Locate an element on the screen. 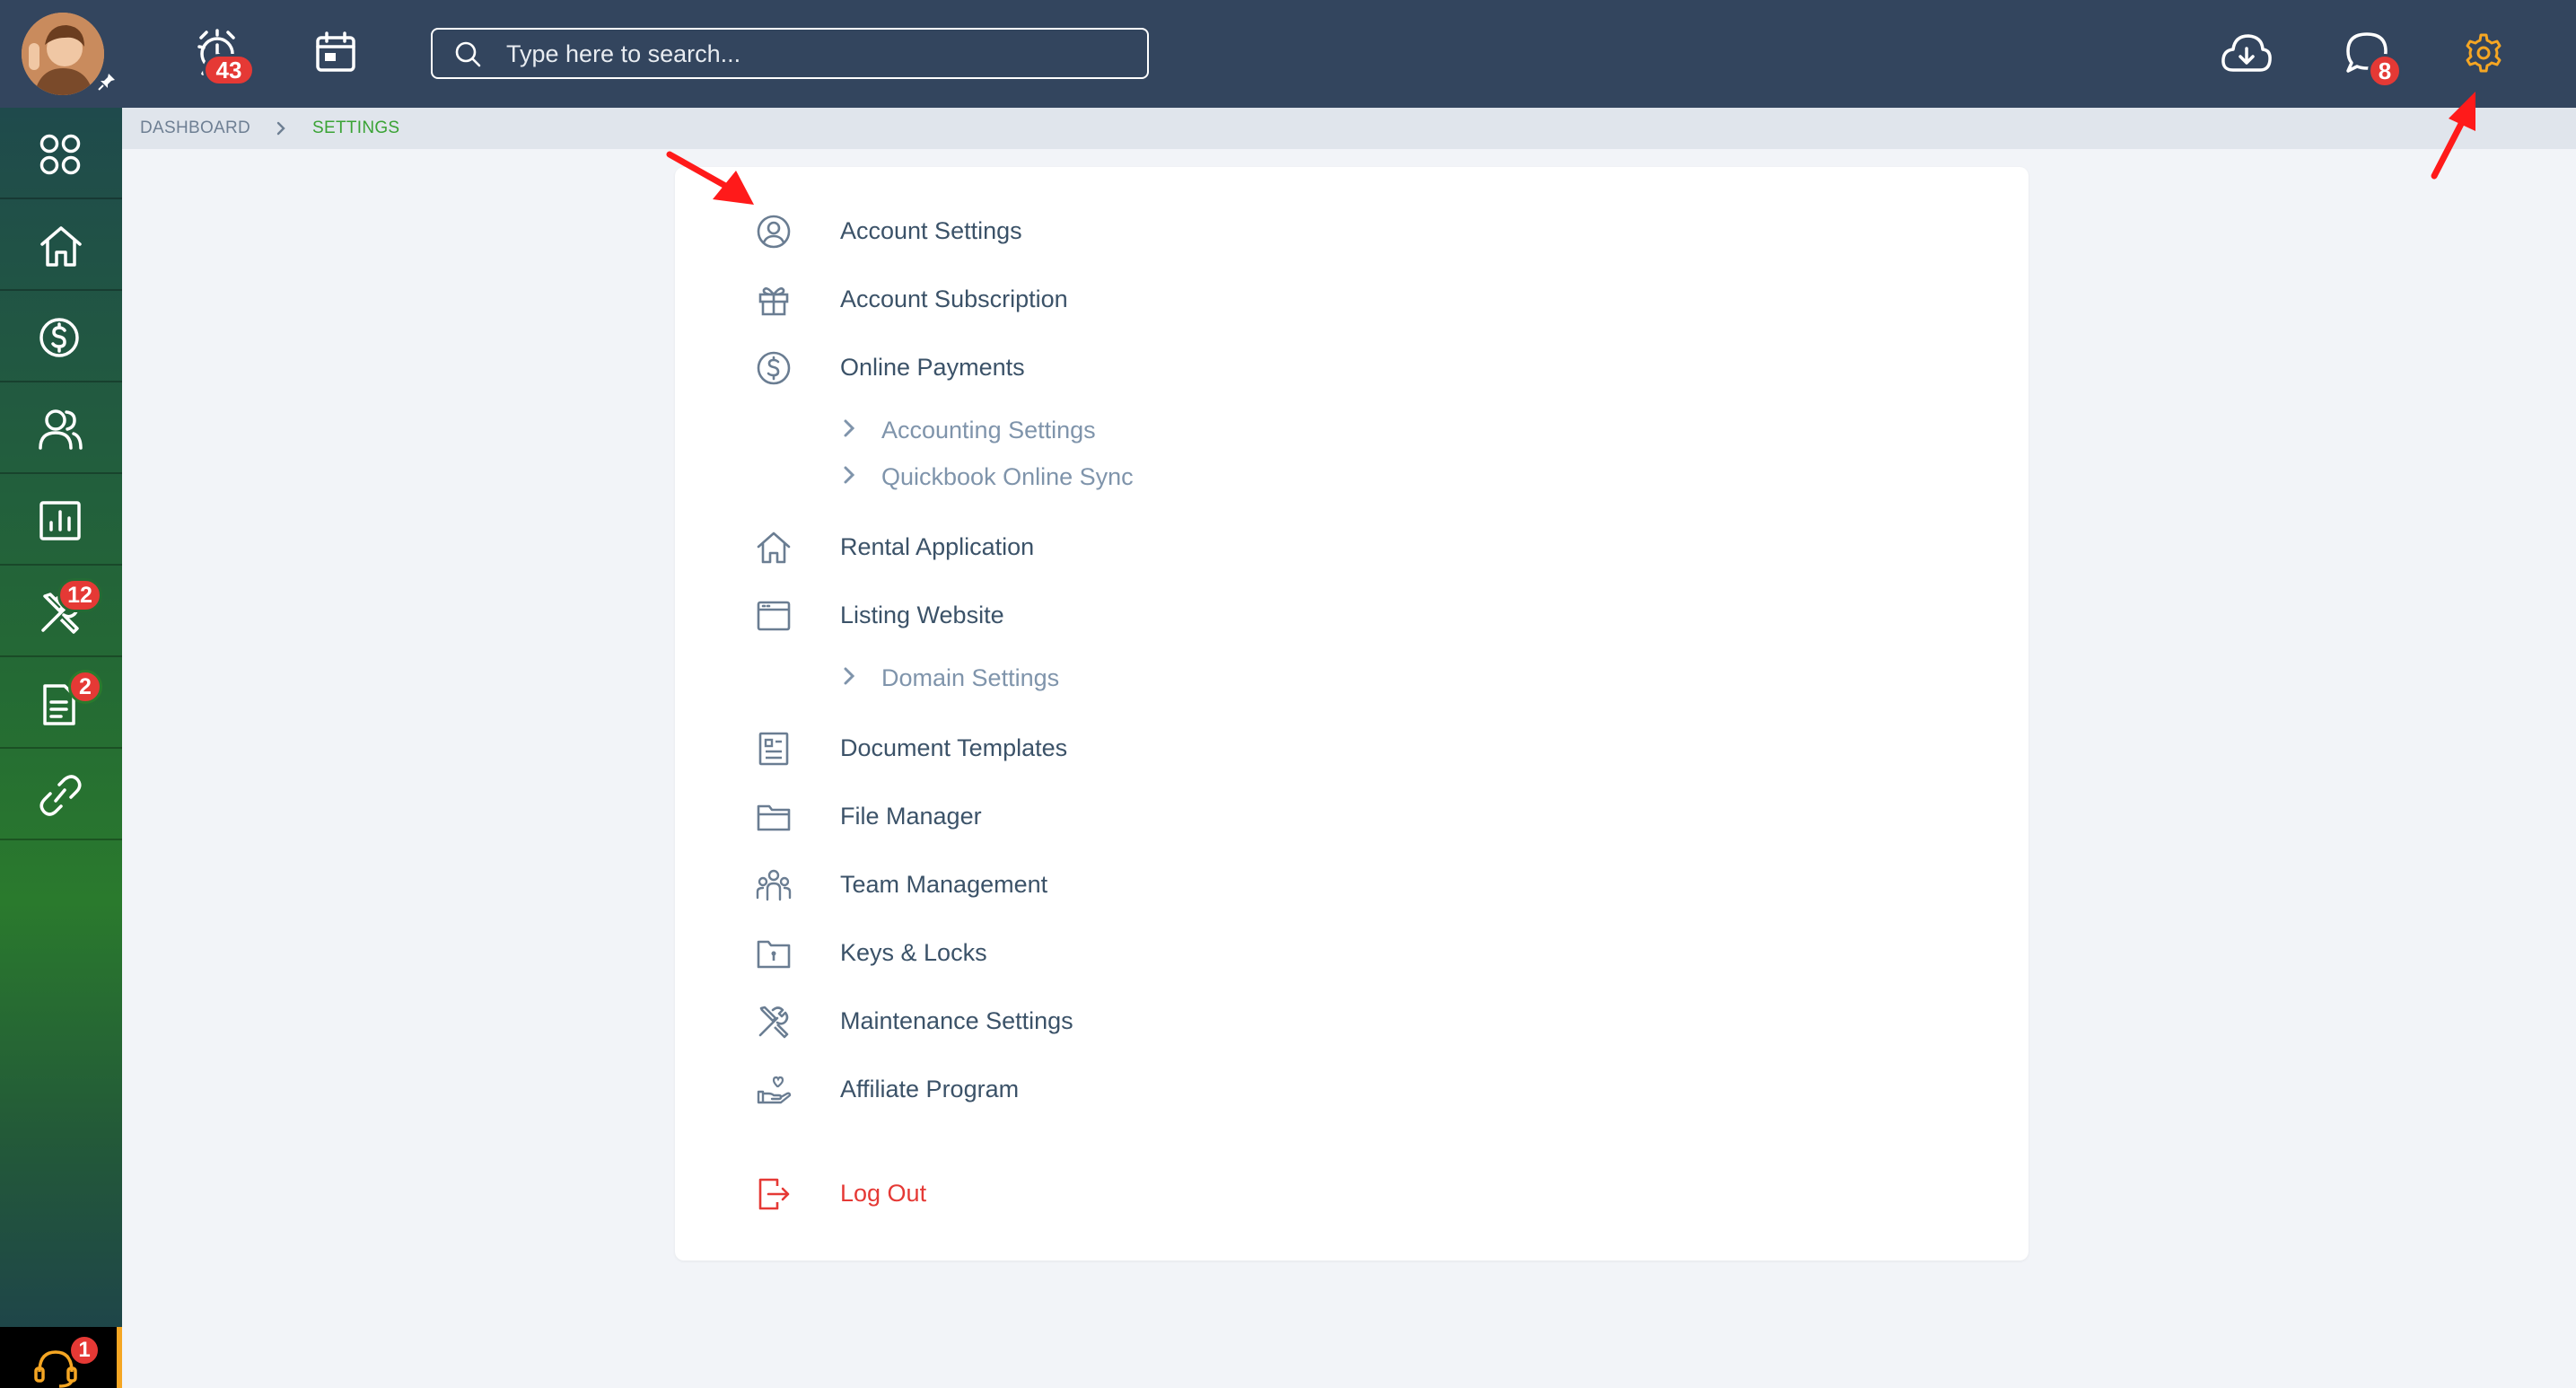 The width and height of the screenshot is (2576, 1388). menu-label: File Manager is located at coordinates (911, 817).